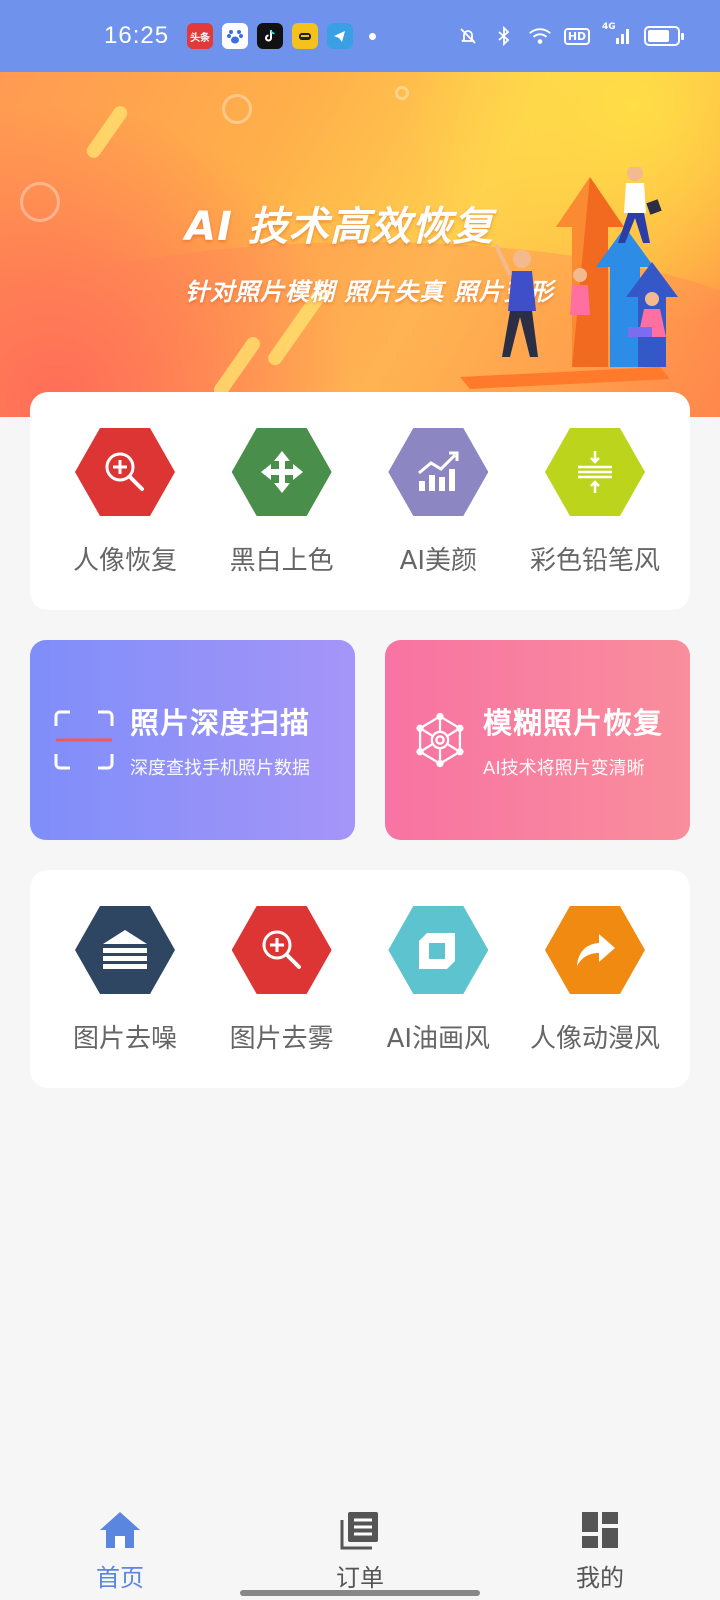  I want to click on banner-stripe, so click(107, 132).